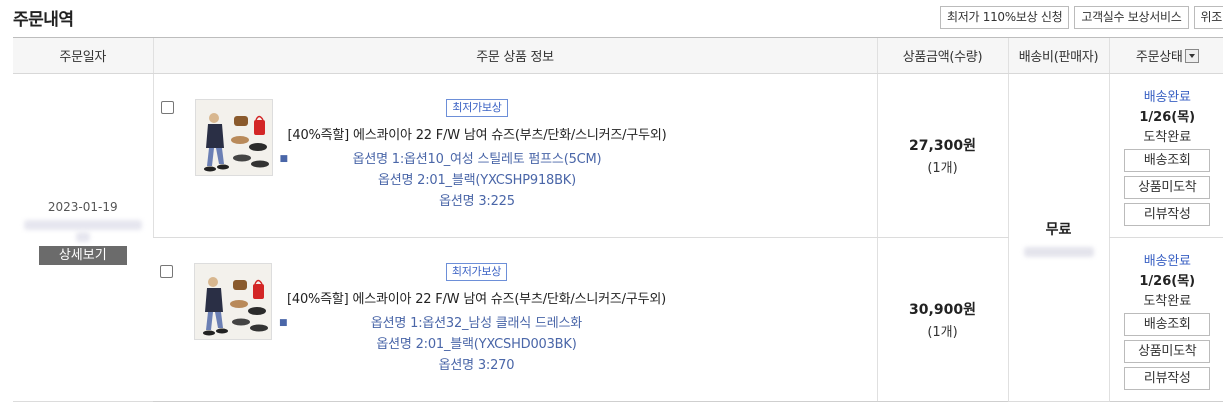 This screenshot has width=1223, height=412. I want to click on table-header-row: 주문일자 주문 상품 정보 상품금액(수량) 배송비(판매자) 주문상태, so click(618, 55).